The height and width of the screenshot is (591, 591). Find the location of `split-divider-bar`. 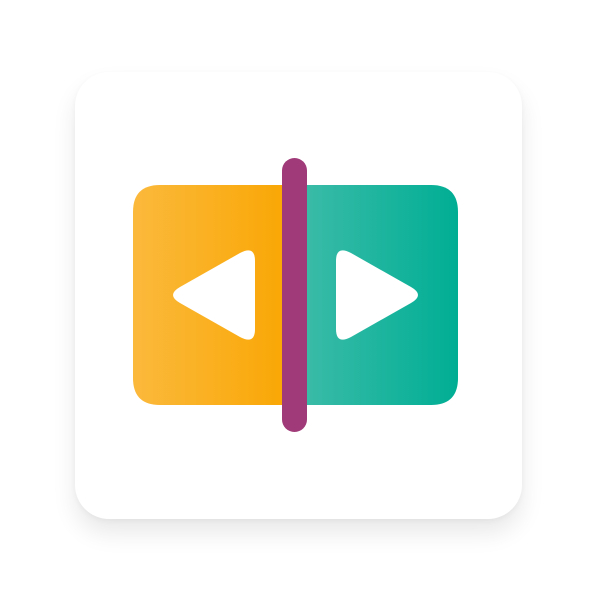

split-divider-bar is located at coordinates (294, 295).